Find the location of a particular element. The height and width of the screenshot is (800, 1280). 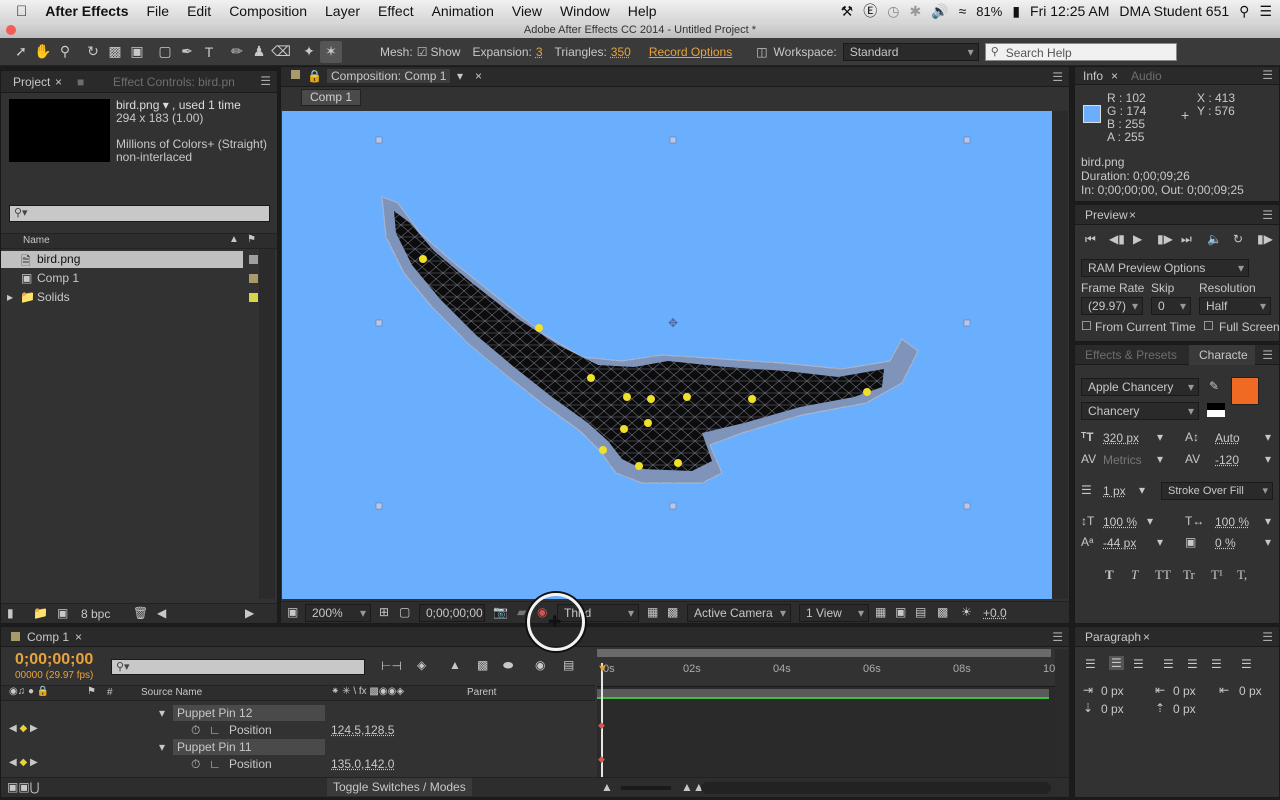

scroll-right-icon: ▶ is located at coordinates (249, 613).